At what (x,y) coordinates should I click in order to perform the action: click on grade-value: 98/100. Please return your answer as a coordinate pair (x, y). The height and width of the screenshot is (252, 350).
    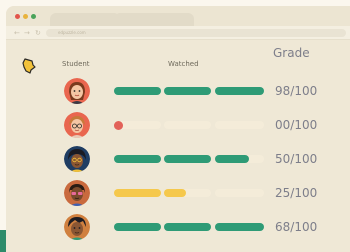
    Looking at the image, I should click on (296, 91).